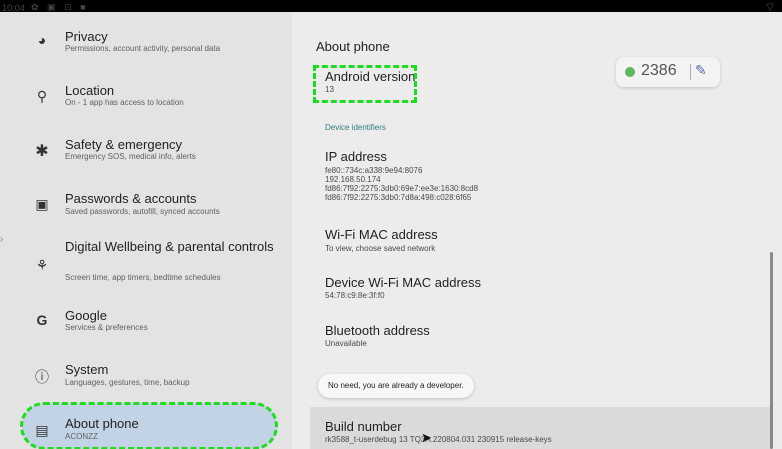 The width and height of the screenshot is (782, 449). What do you see at coordinates (353, 179) in the screenshot?
I see `pref-value-line: 192.168.50.174` at bounding box center [353, 179].